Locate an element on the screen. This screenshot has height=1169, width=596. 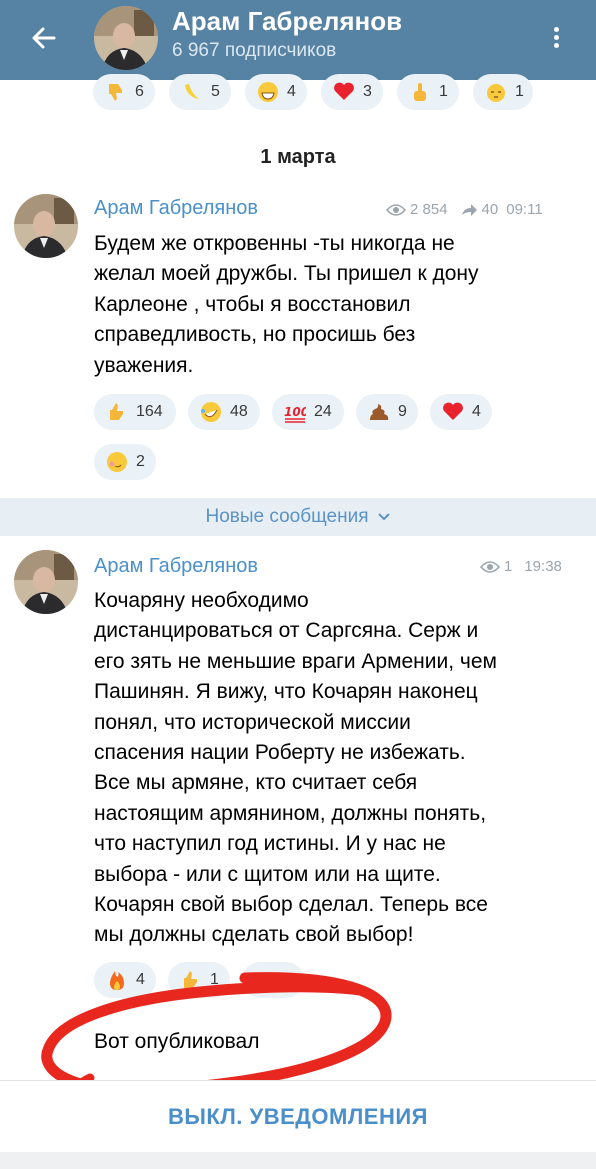
mute-notifications-button: ВЫКЛ. УВЕДОМЛЕНИЯ is located at coordinates (298, 1117).